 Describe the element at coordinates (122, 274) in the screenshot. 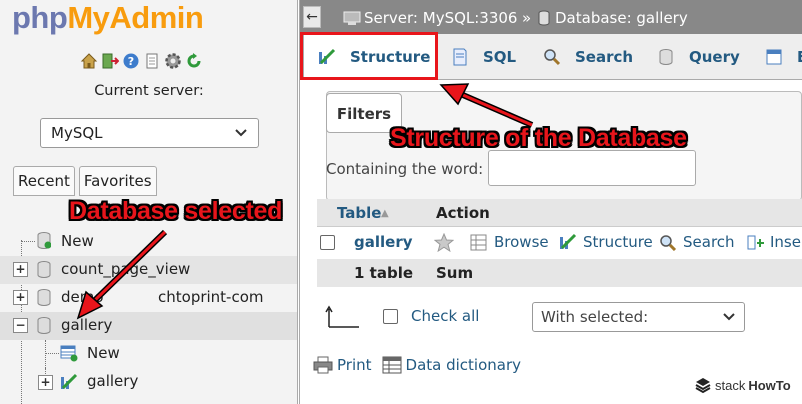

I see `database-selected-arrow` at that location.